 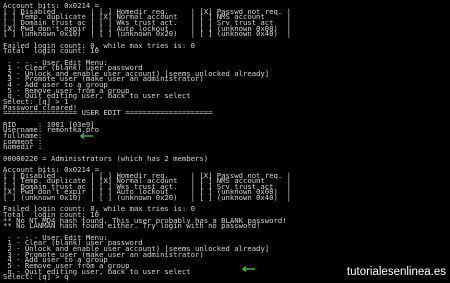 What do you see at coordinates (396, 272) in the screenshot?
I see `watermark: tutorialesenlinea.es` at bounding box center [396, 272].